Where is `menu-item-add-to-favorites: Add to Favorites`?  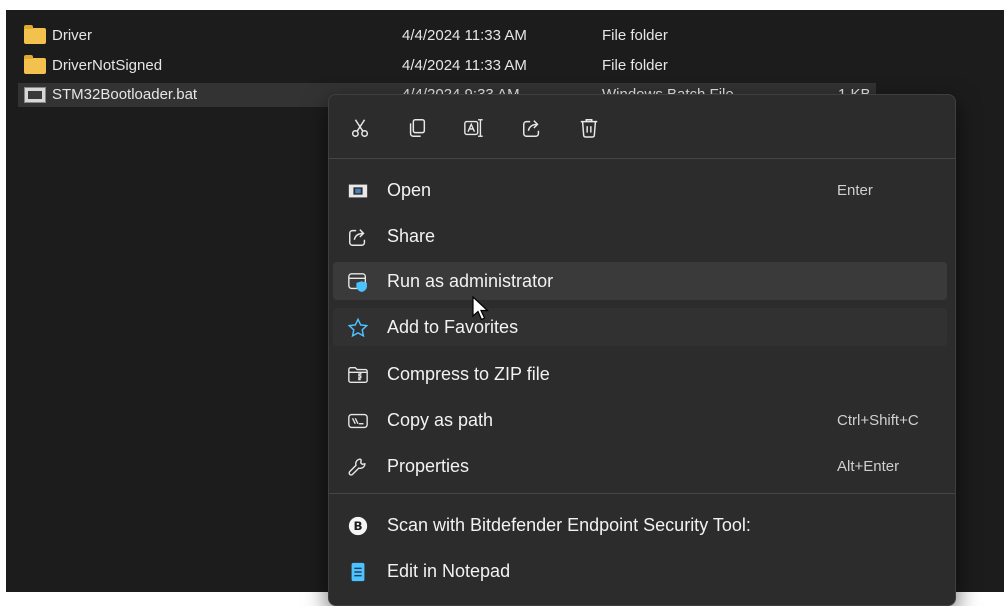 menu-item-add-to-favorites: Add to Favorites is located at coordinates (640, 327).